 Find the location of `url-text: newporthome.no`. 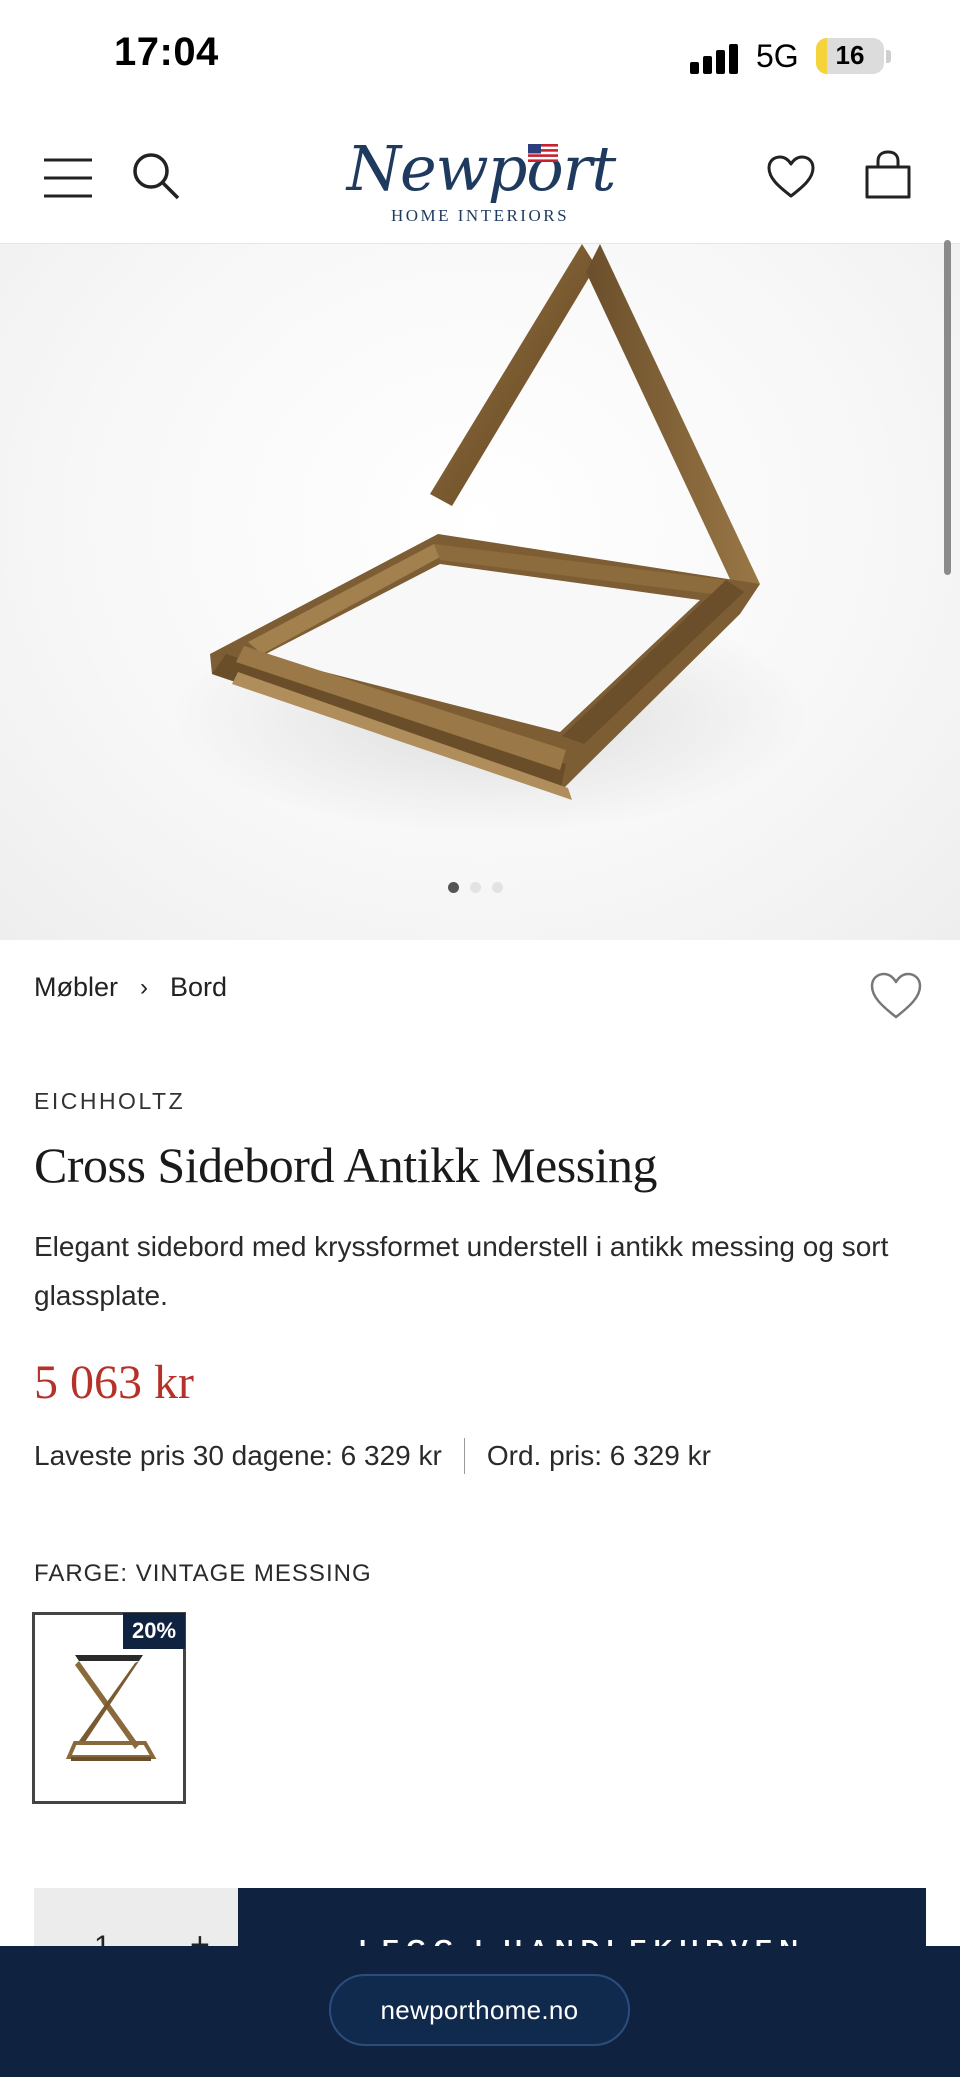

url-text: newporthome.no is located at coordinates (479, 2009).